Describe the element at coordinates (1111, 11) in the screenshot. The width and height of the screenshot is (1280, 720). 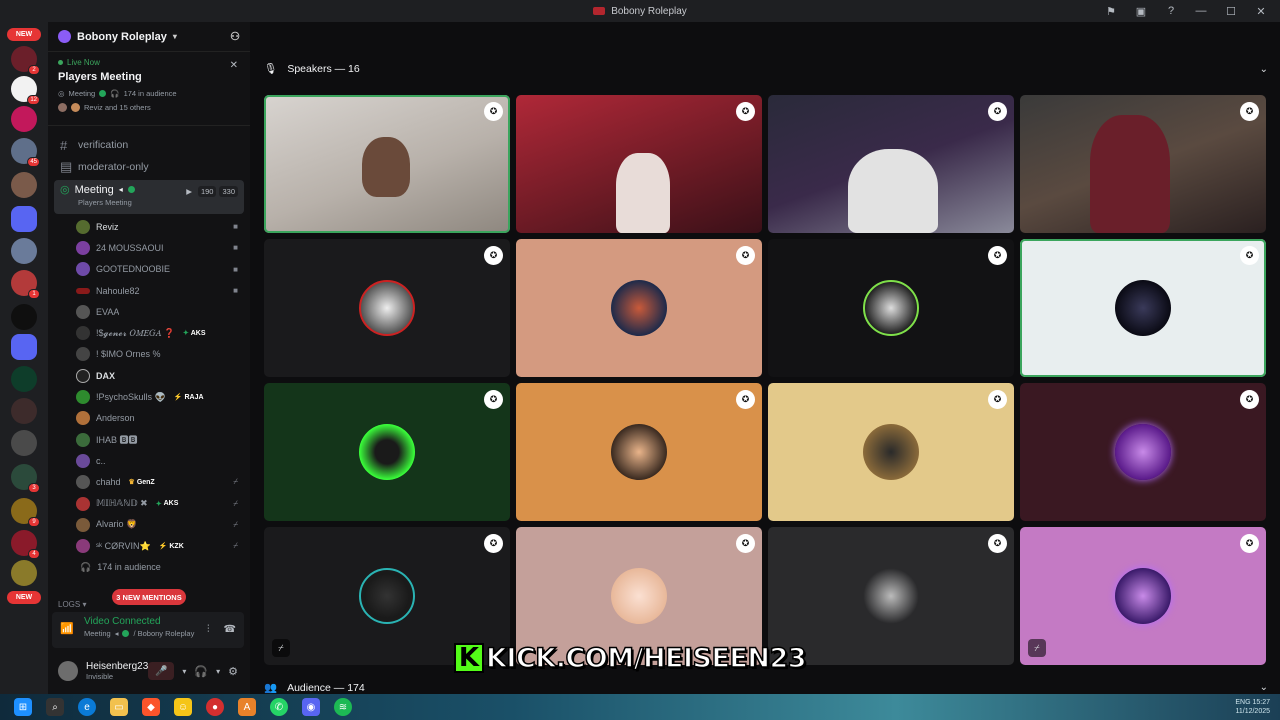
I see `flag-icon: ⚑` at that location.